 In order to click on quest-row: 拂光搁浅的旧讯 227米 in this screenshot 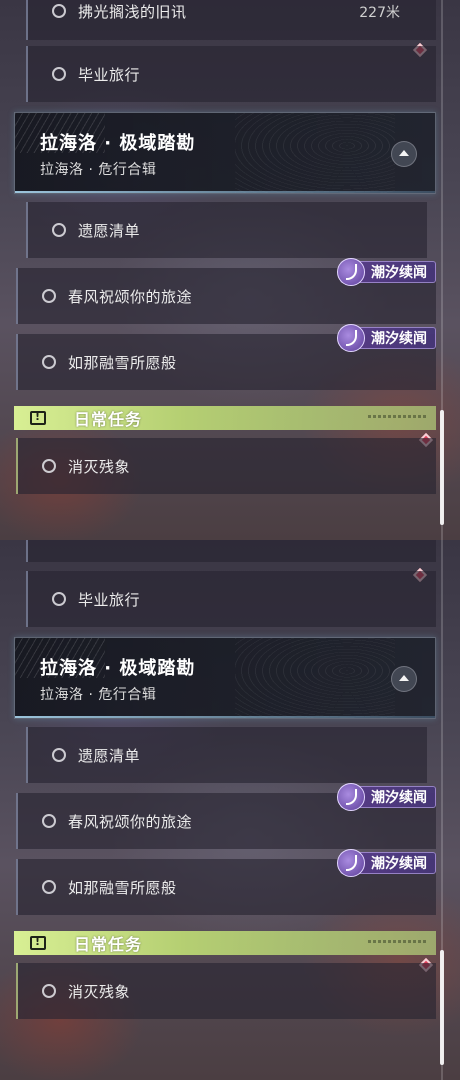, I will do `click(231, 20)`.